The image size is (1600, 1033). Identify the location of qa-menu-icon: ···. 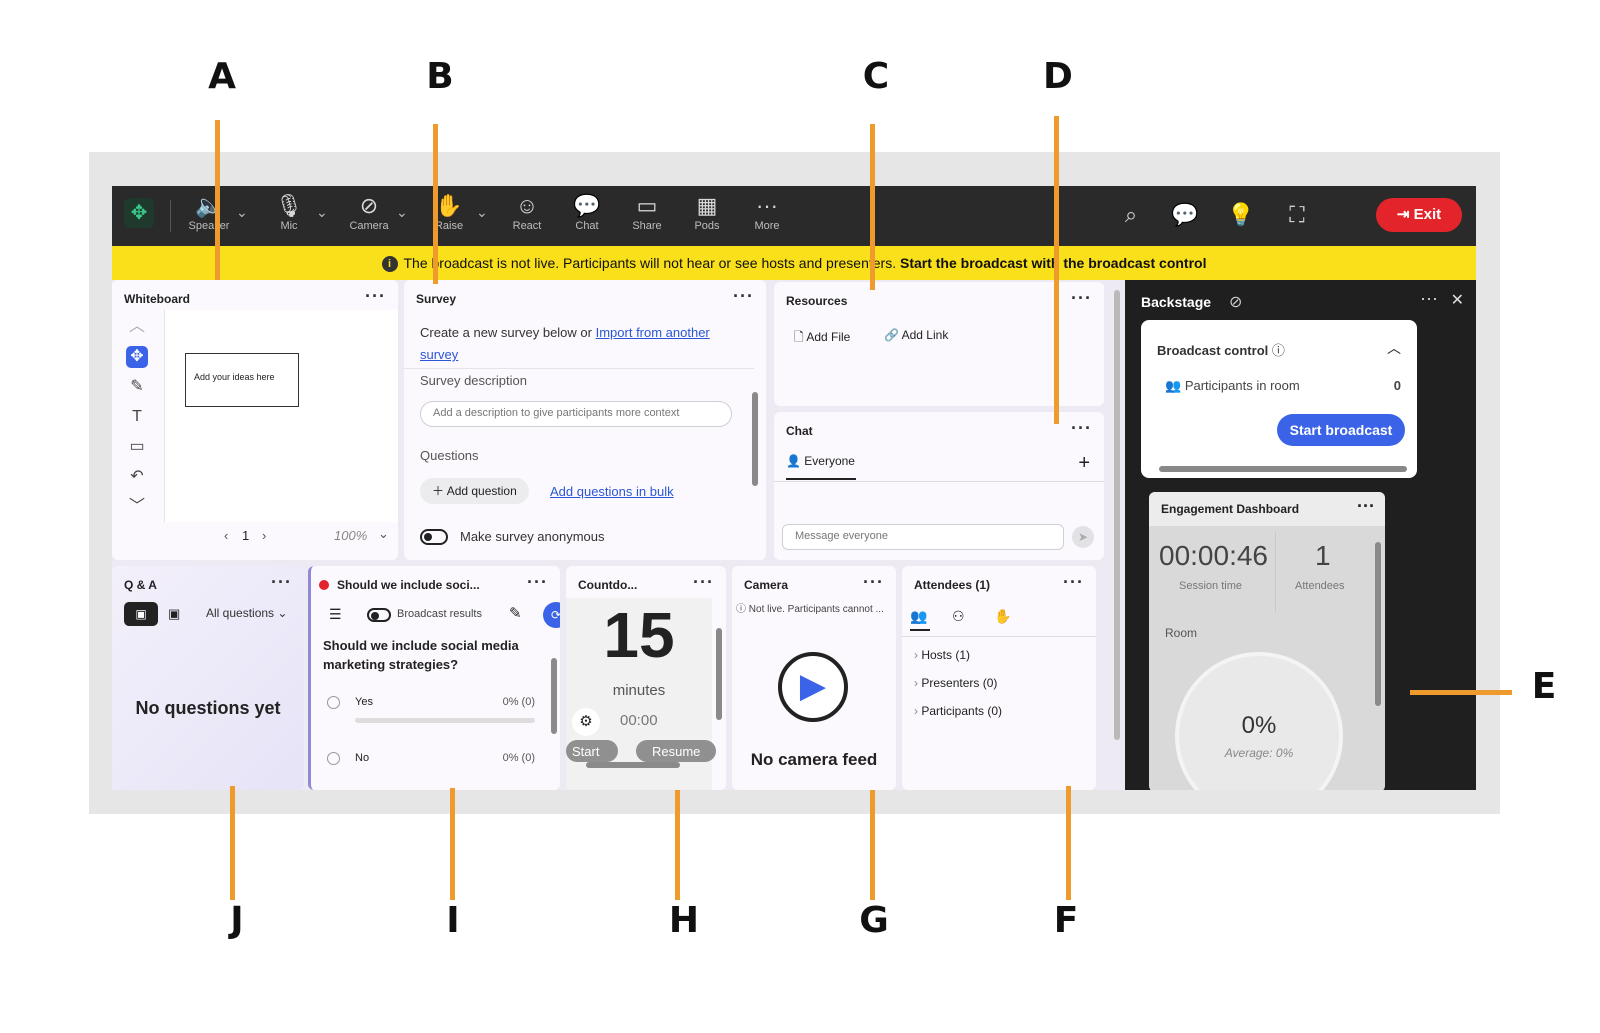
(281, 582).